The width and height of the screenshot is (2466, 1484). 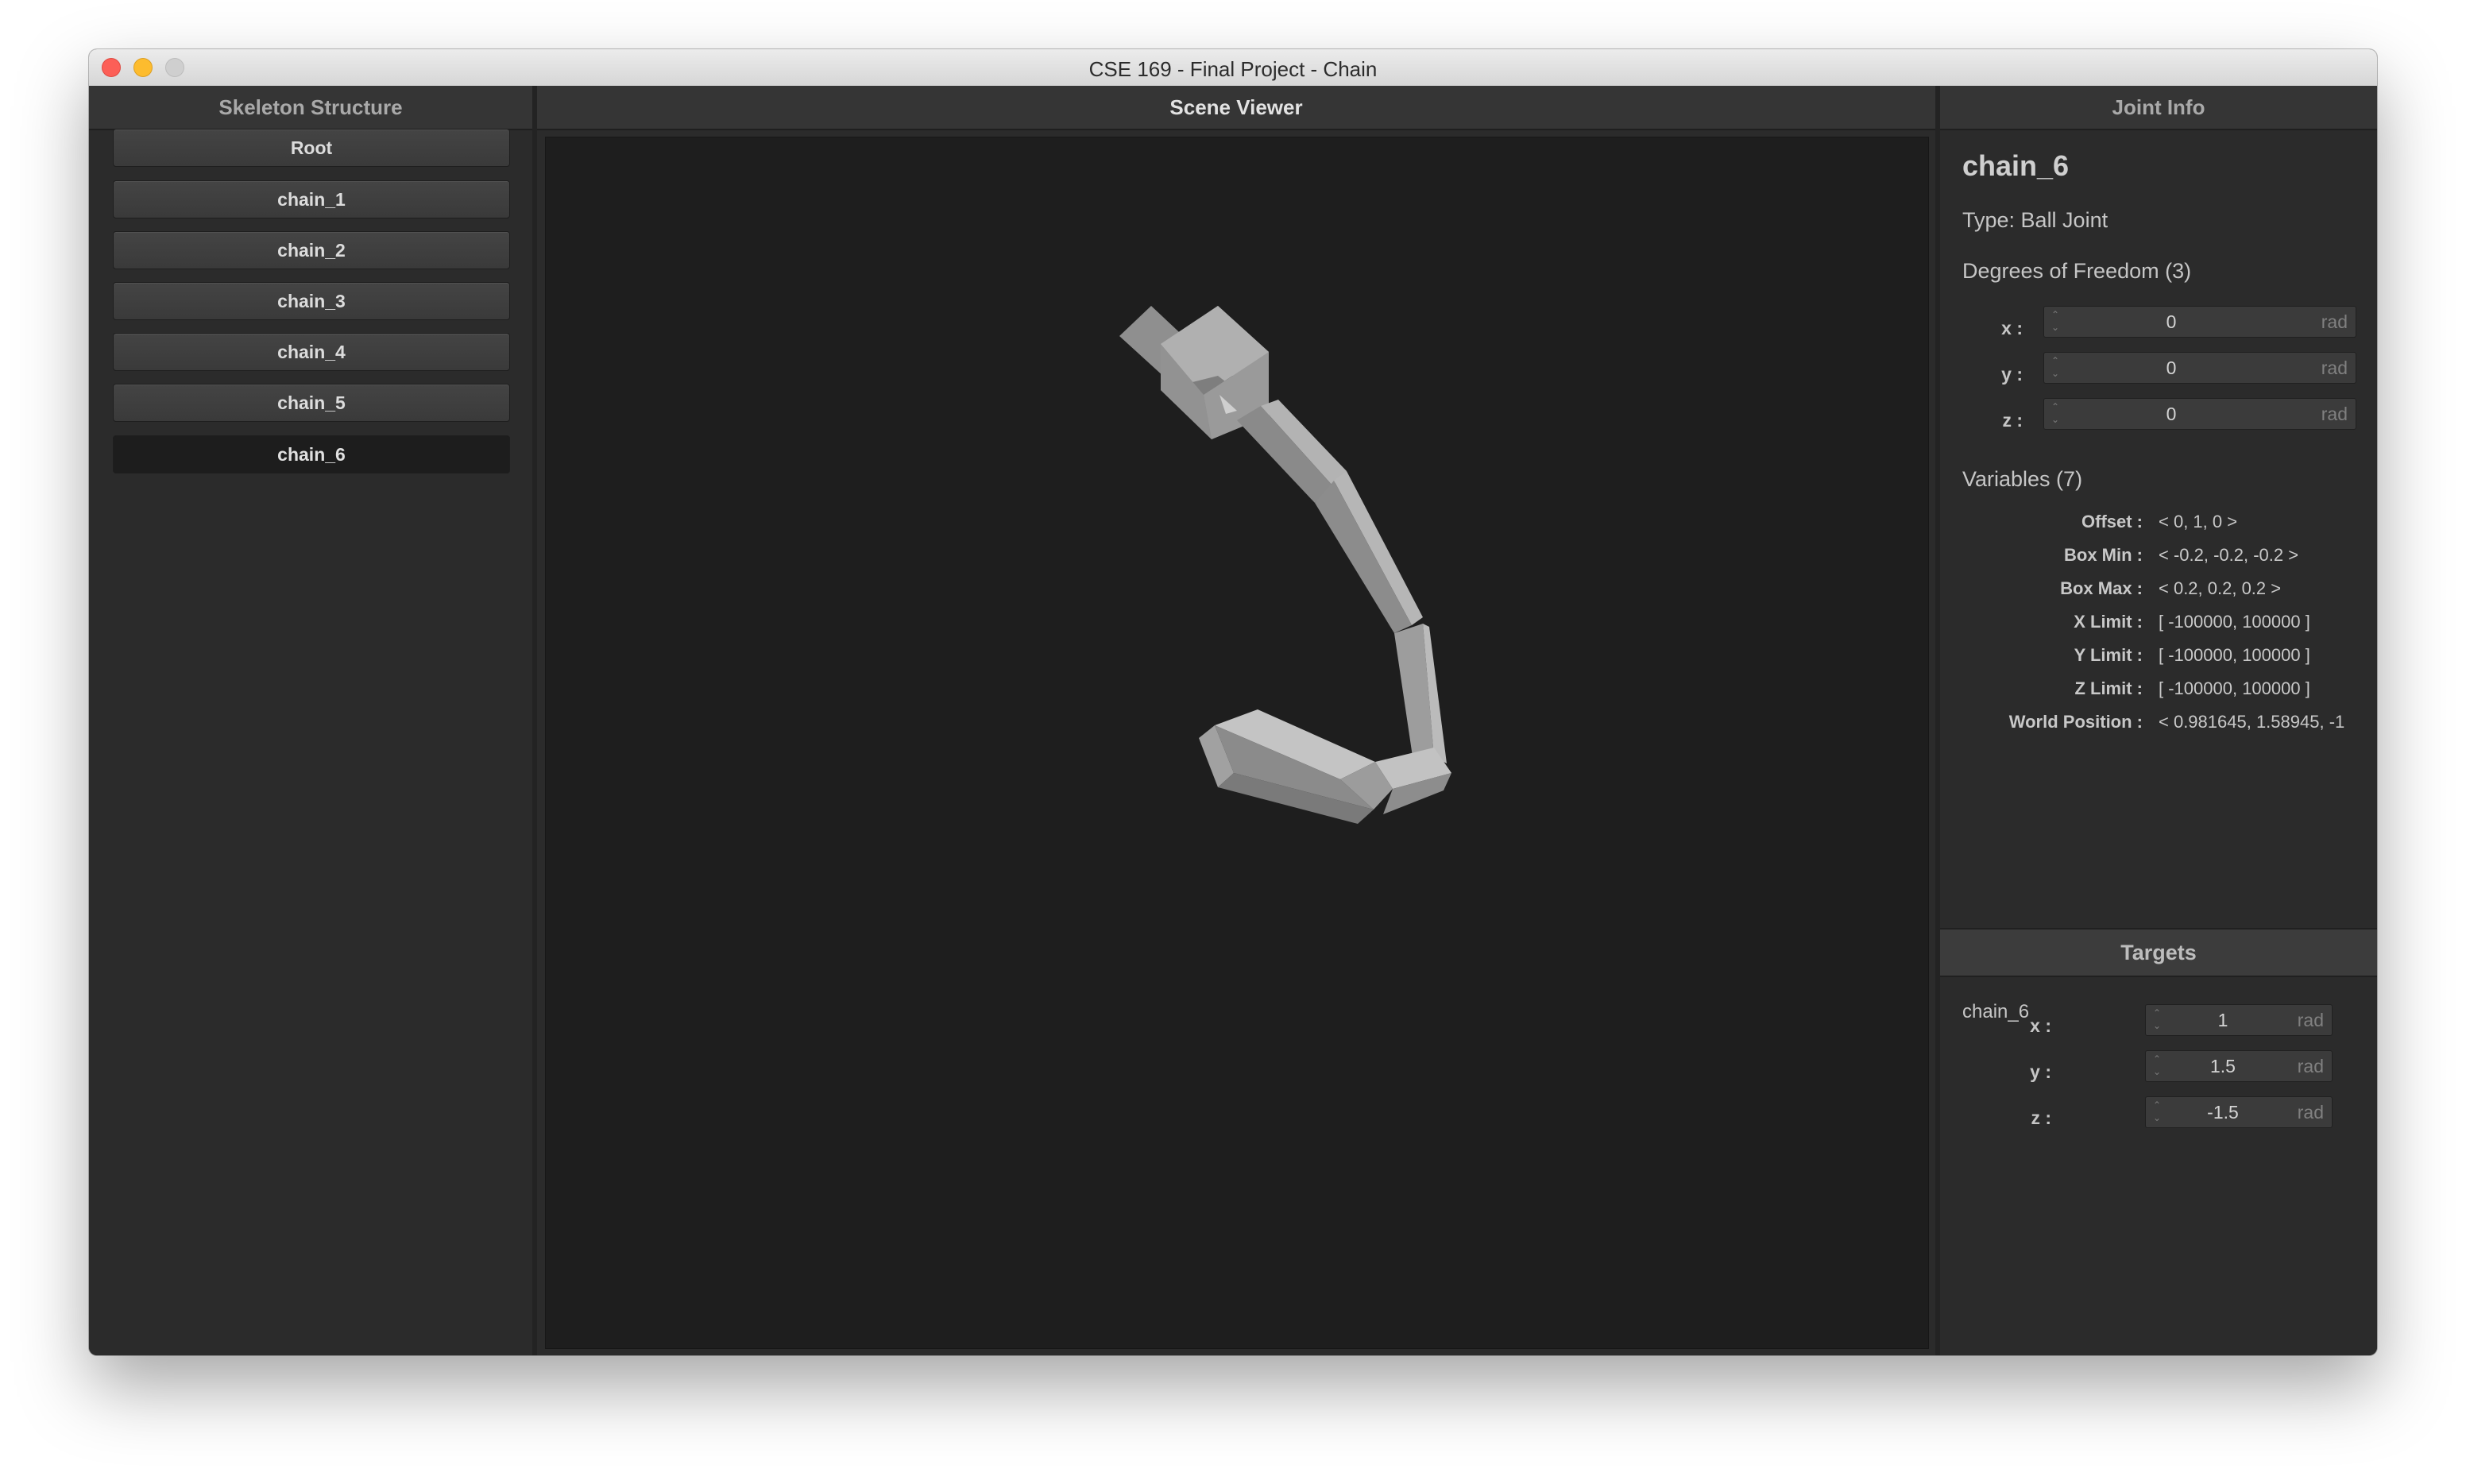 I want to click on dof-x-label: x :, so click(x=2012, y=328).